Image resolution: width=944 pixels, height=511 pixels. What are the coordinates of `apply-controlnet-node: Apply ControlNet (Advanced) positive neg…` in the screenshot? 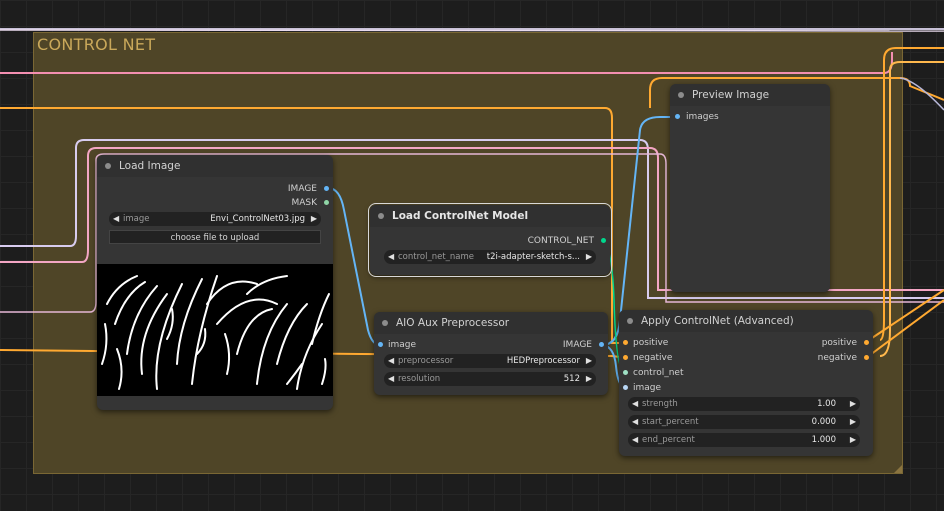 It's located at (746, 383).